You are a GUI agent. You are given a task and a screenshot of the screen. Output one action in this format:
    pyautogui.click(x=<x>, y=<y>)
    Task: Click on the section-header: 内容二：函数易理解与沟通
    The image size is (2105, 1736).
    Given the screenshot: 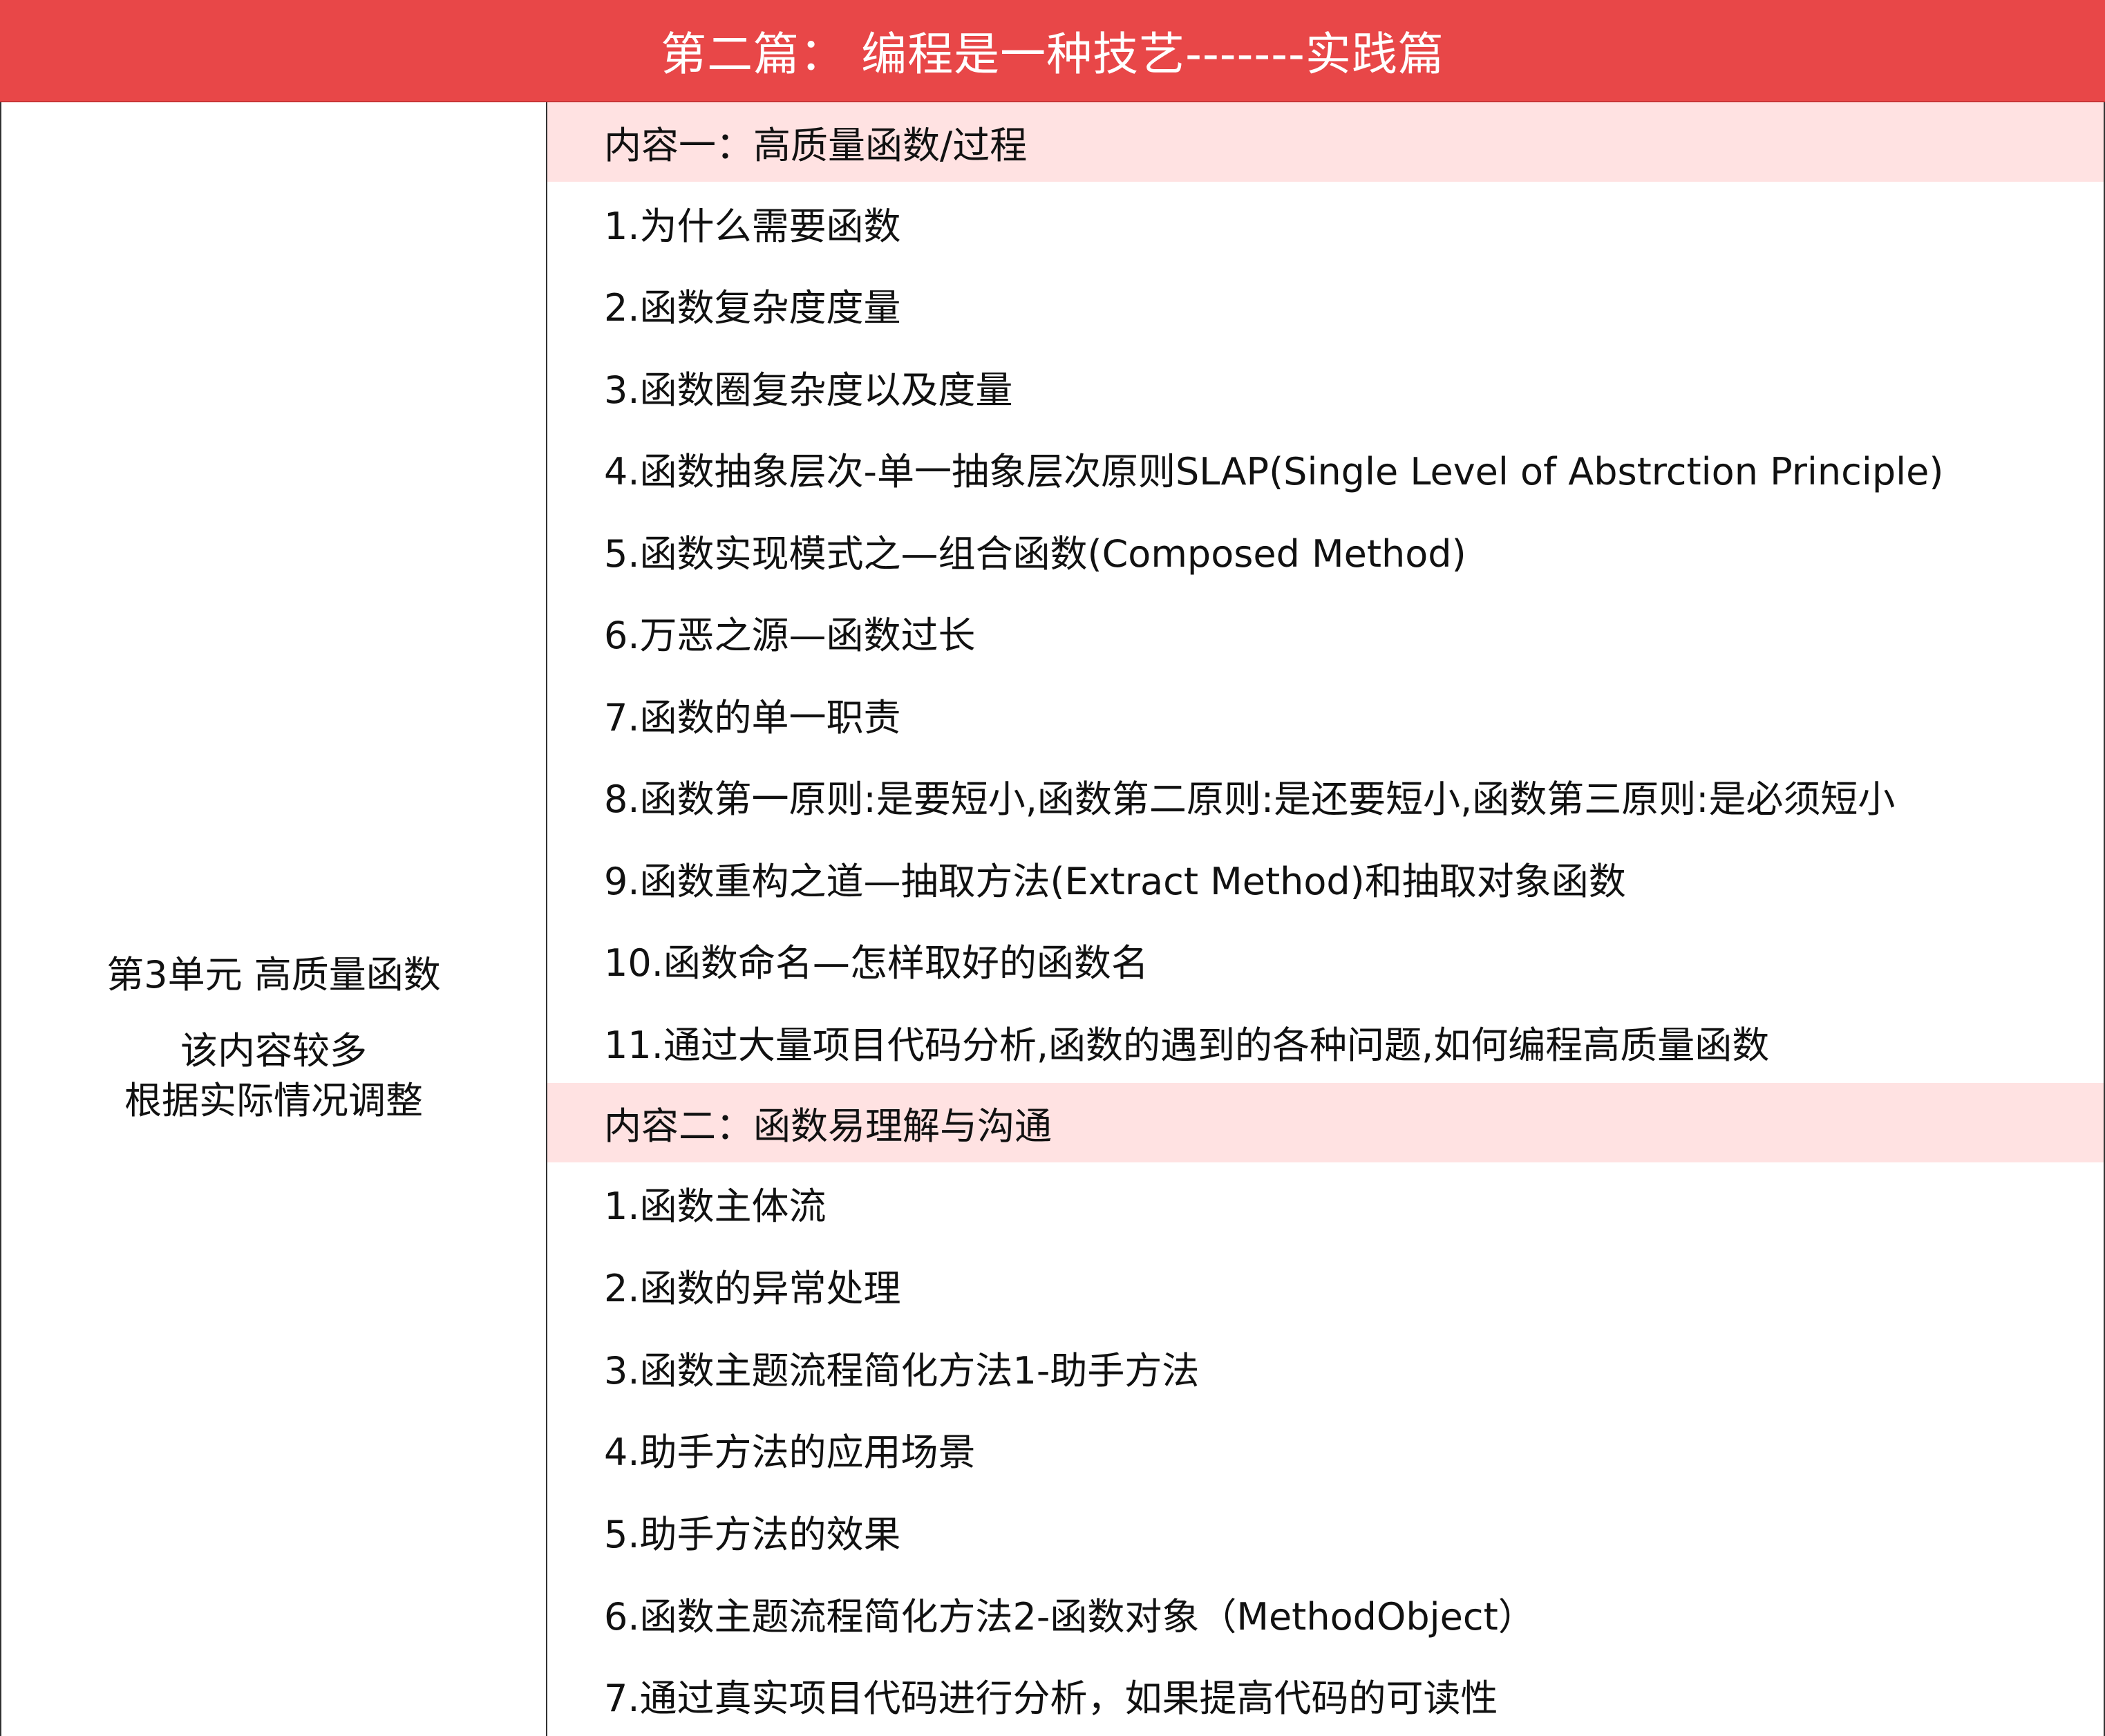 What is the action you would take?
    pyautogui.click(x=1325, y=1122)
    